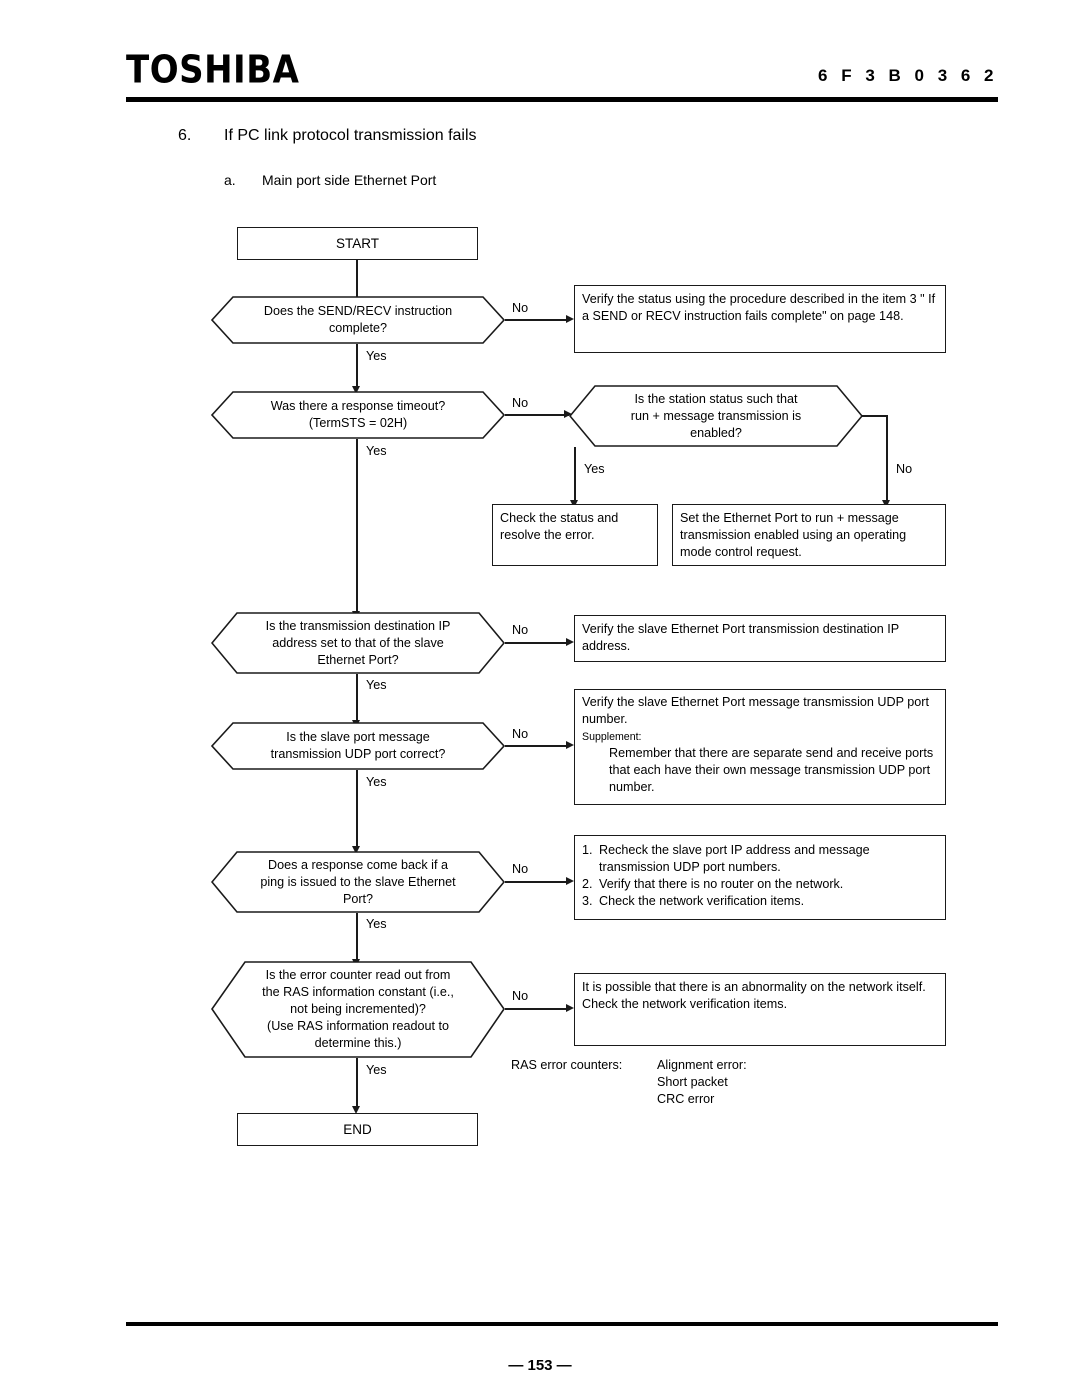  Describe the element at coordinates (376, 356) in the screenshot. I see `edge-label-yes-send-recv: Yes` at that location.